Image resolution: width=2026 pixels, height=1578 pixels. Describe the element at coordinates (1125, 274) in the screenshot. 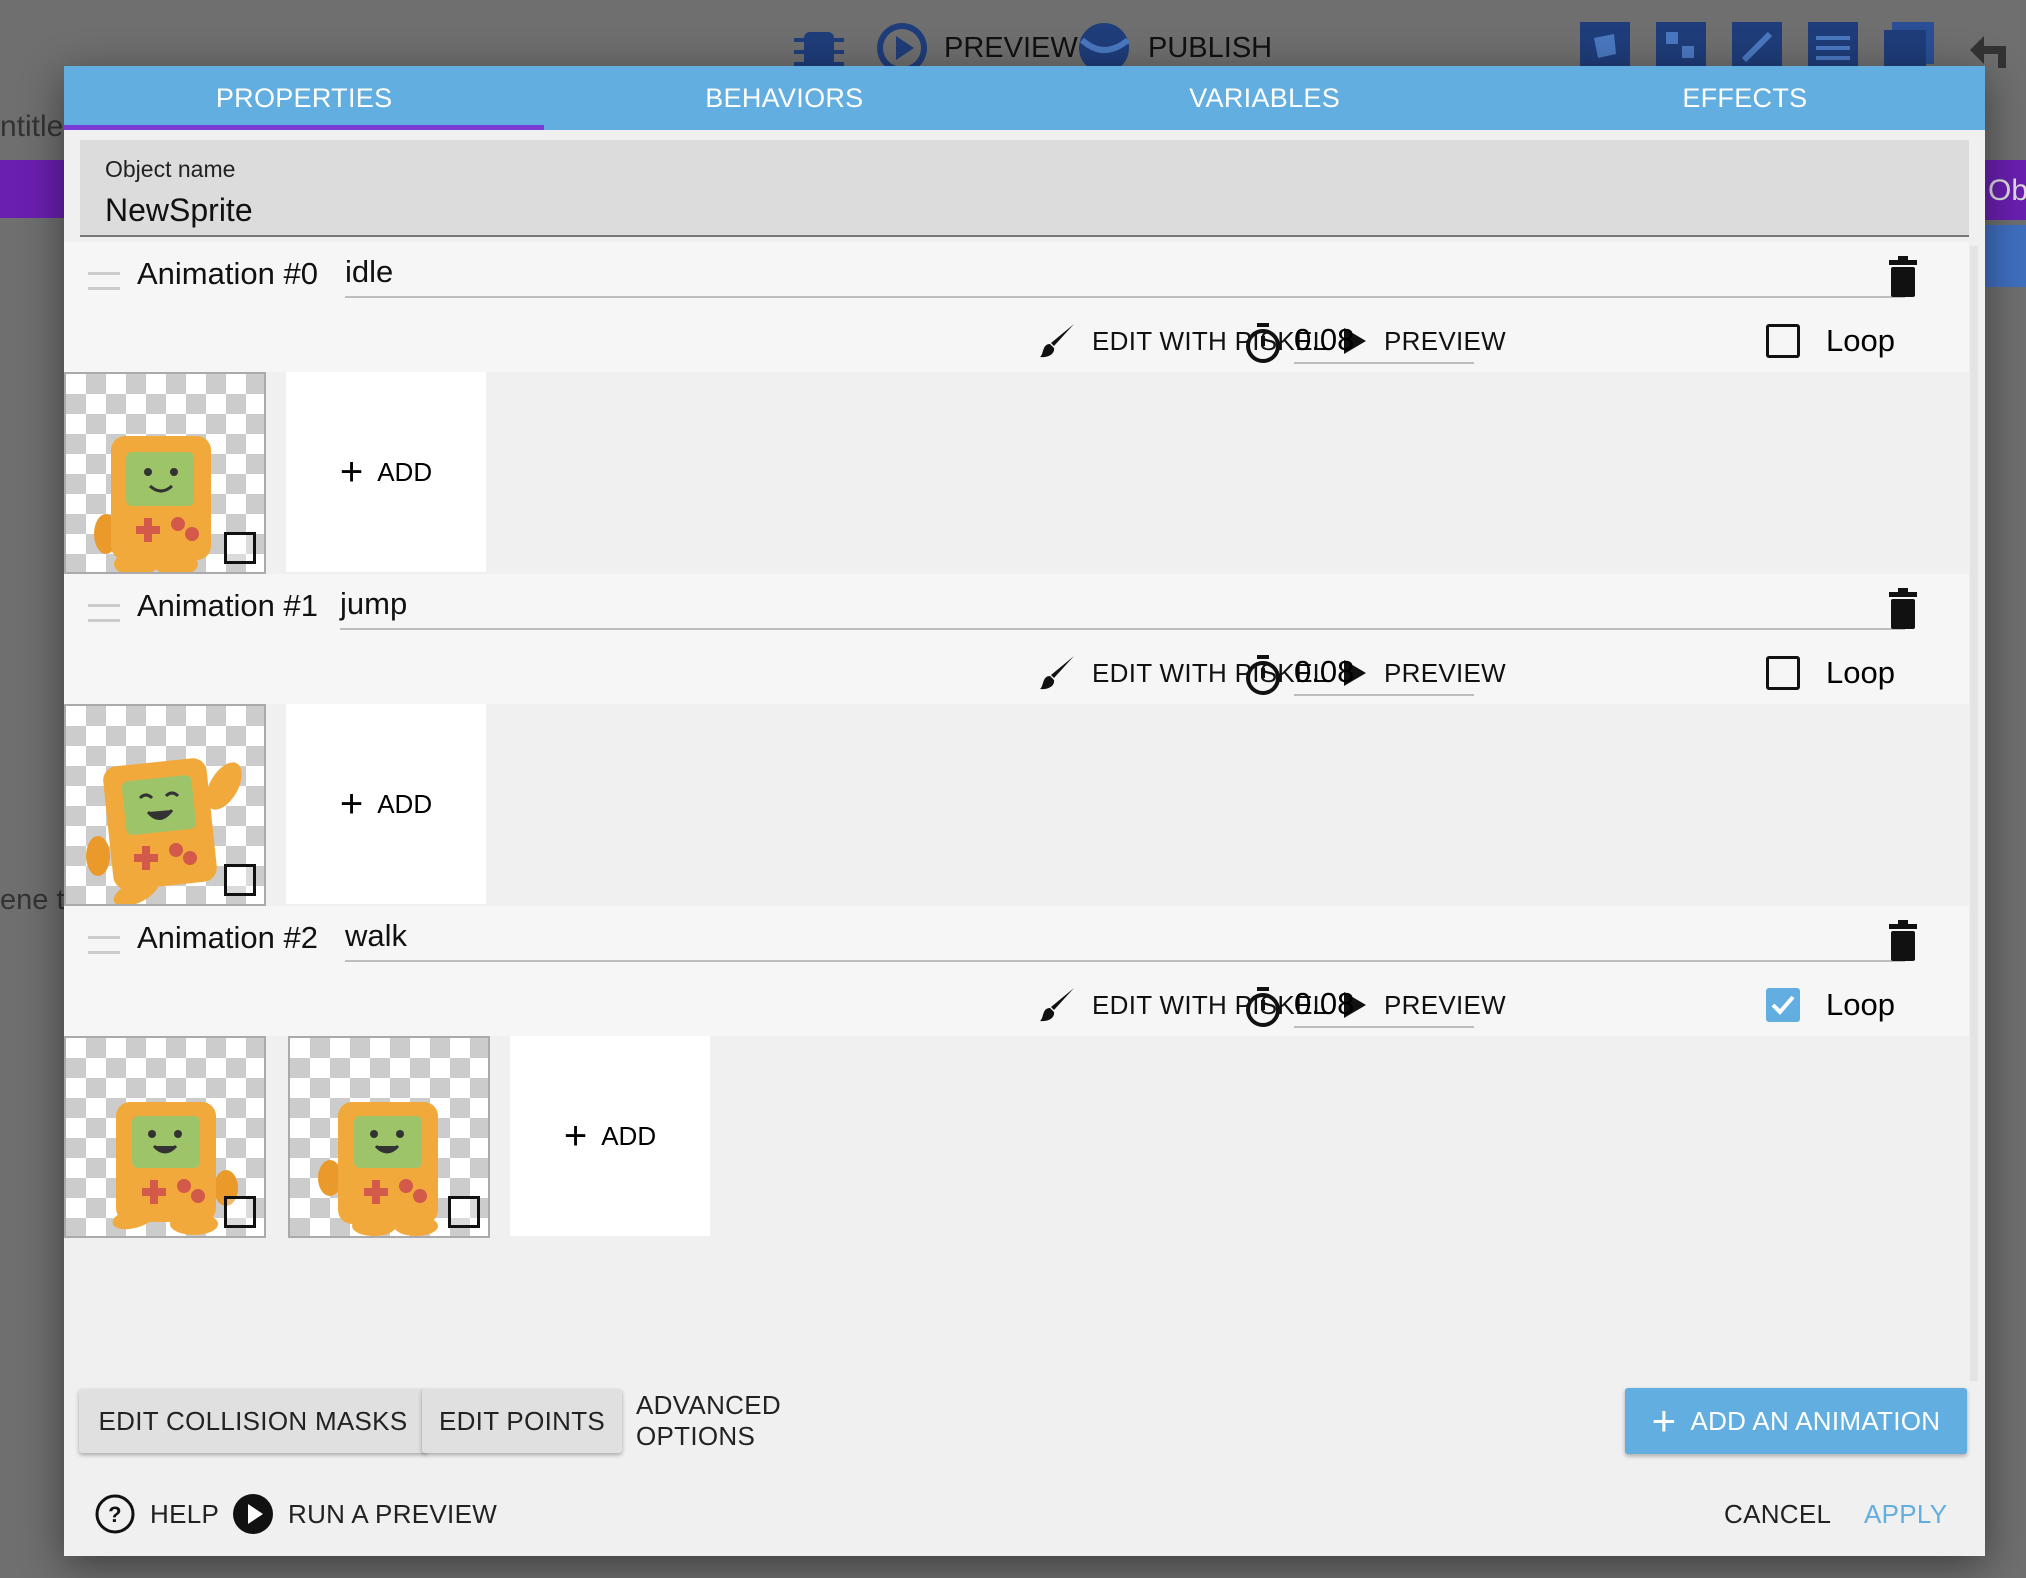

I see `animation-name-field: idle` at that location.